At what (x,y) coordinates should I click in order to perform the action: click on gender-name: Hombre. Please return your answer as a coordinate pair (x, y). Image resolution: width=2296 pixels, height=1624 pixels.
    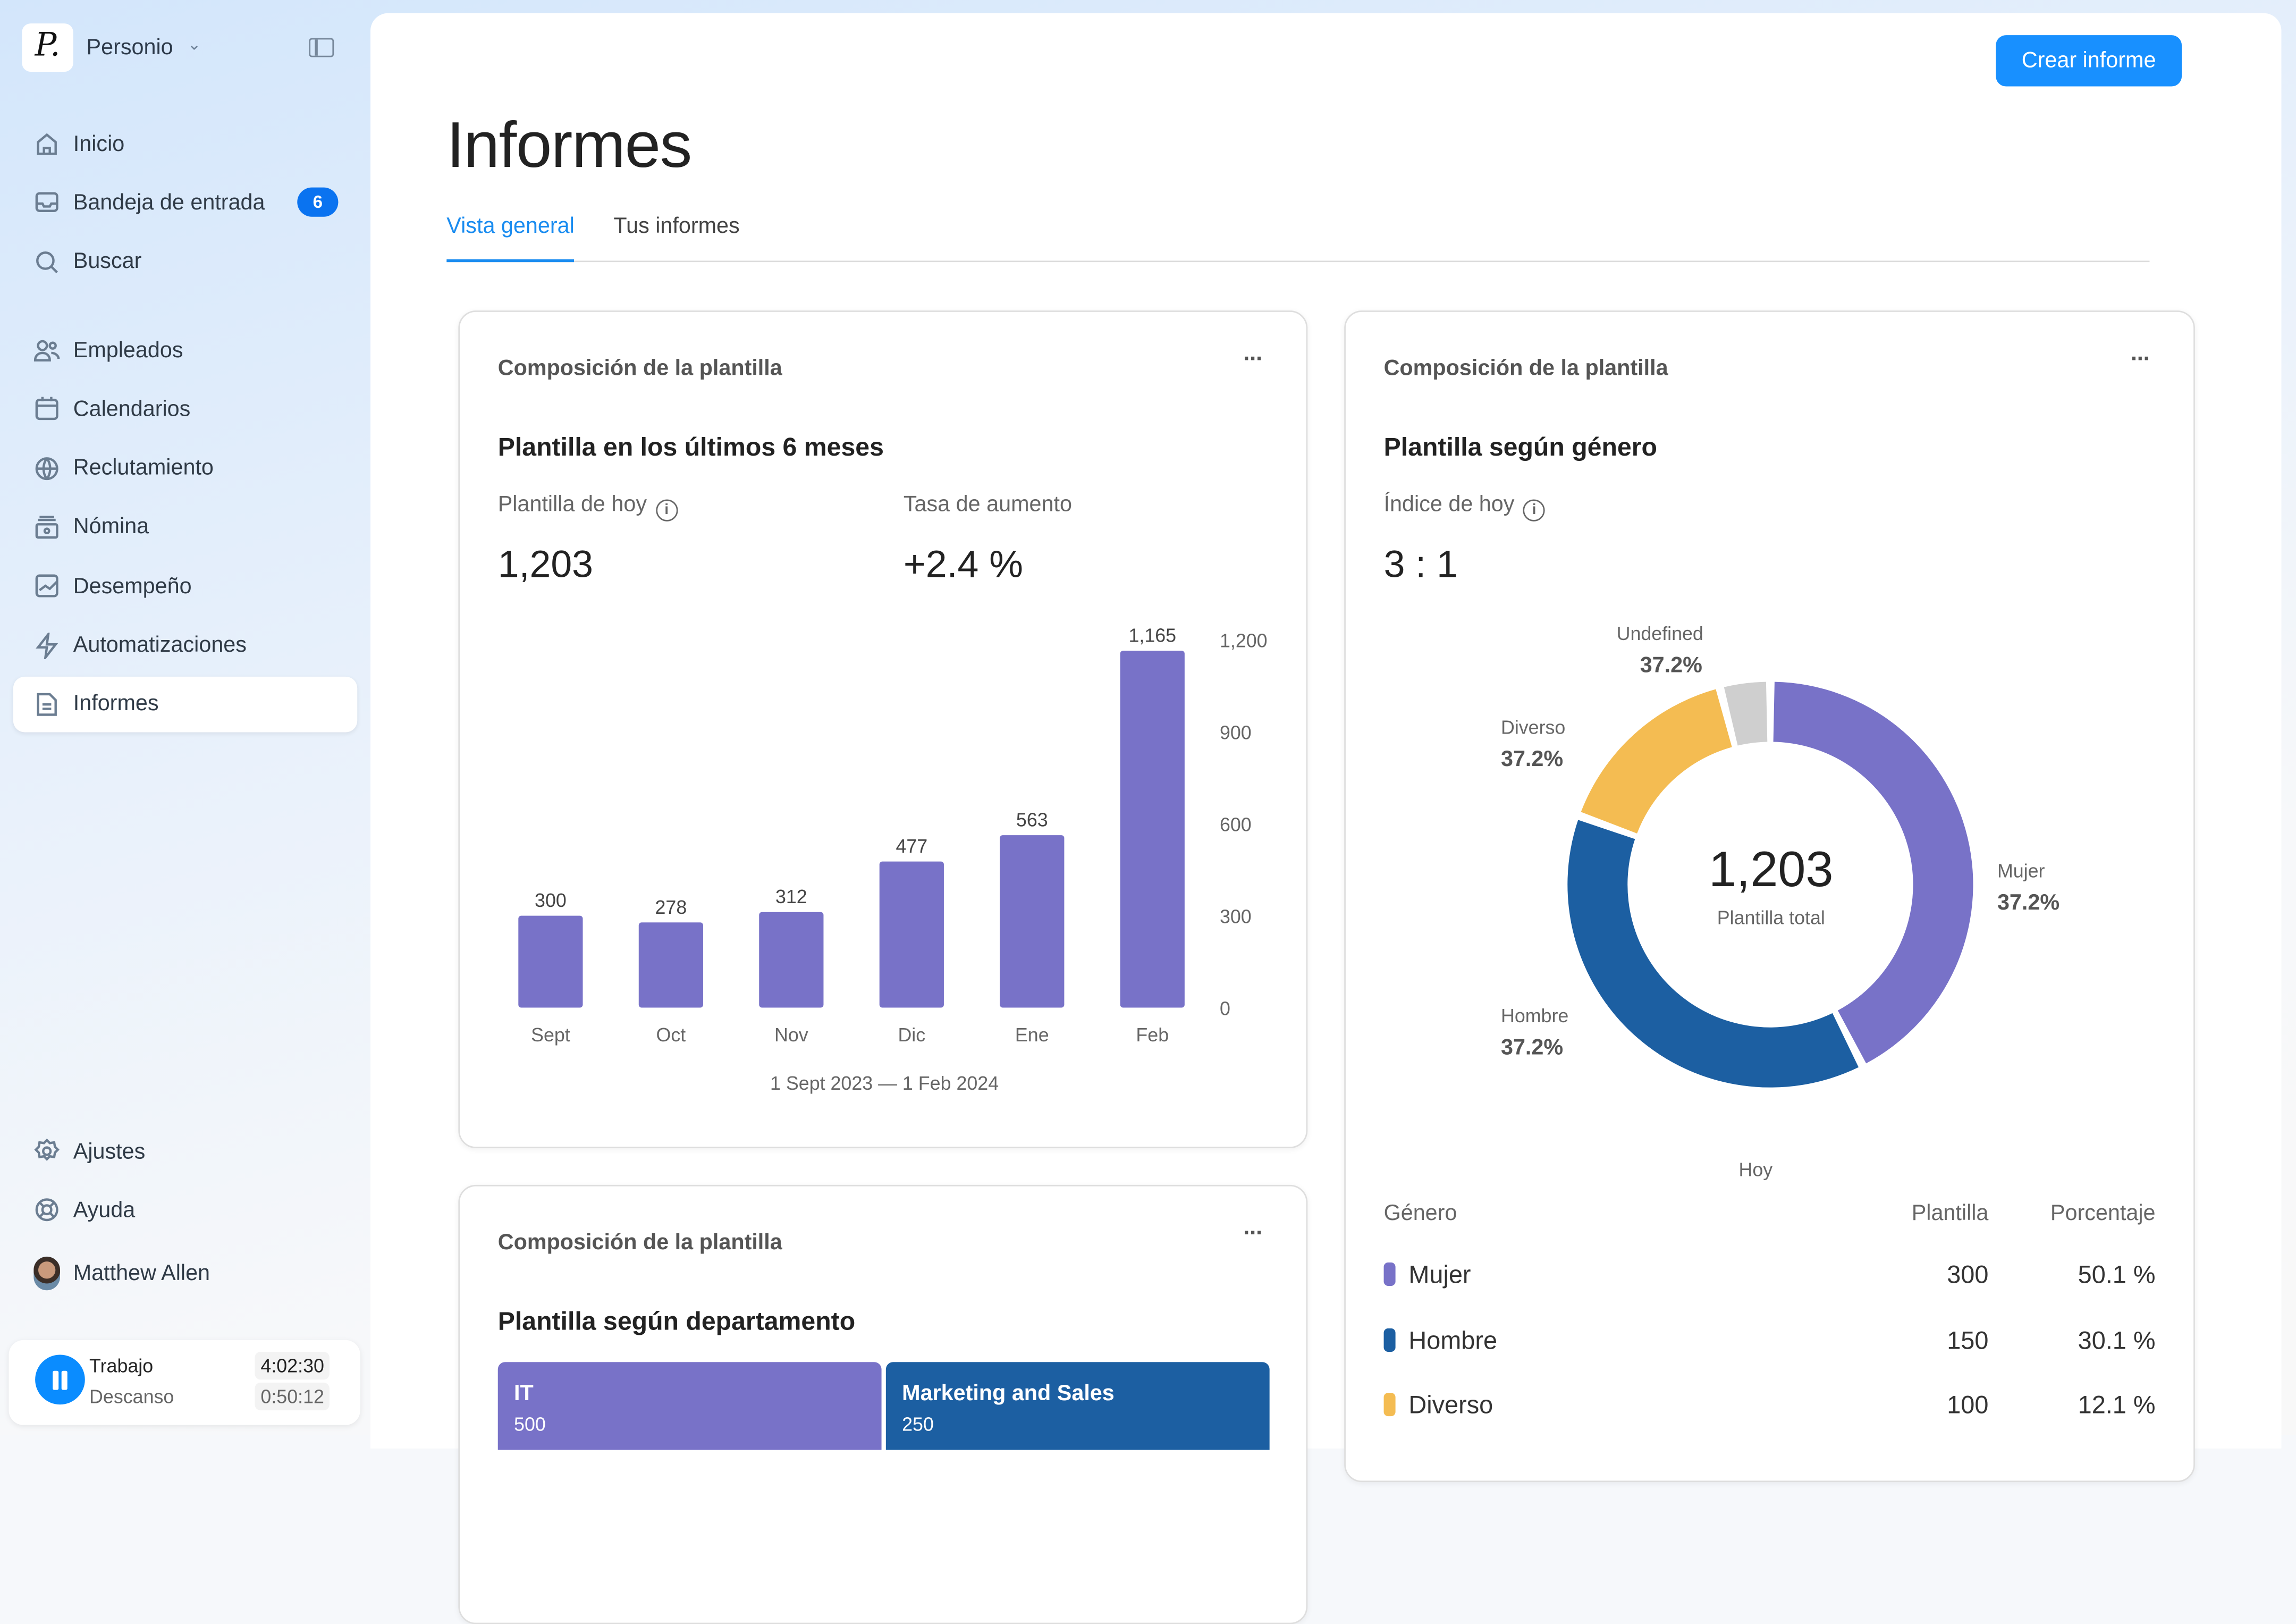
    Looking at the image, I should click on (1453, 1340).